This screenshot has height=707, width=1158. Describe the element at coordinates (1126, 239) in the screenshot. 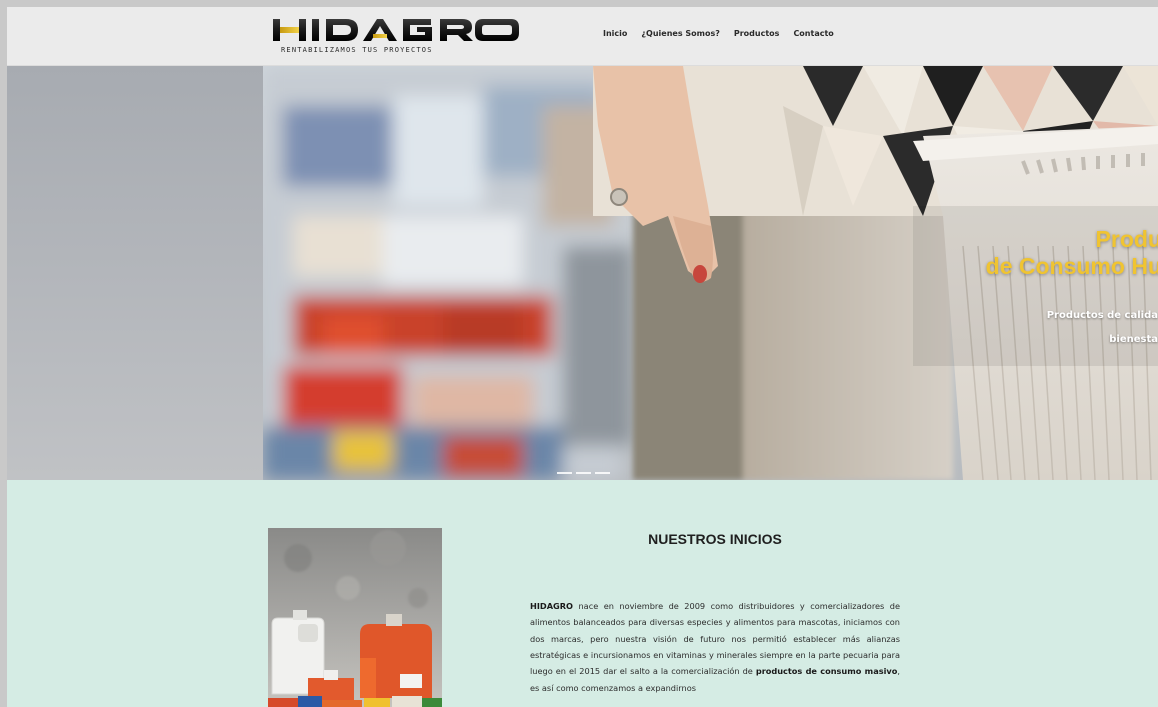

I see `hero-title-line1: Produ` at that location.